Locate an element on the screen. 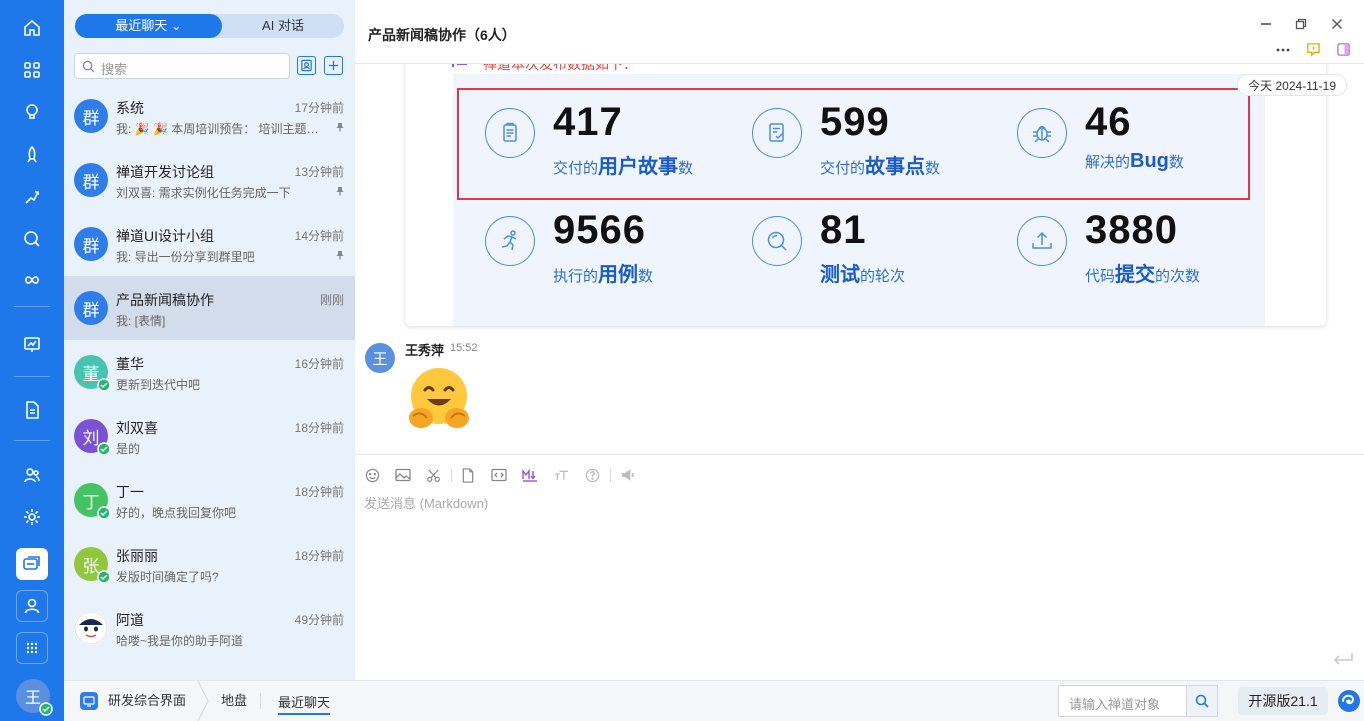 This screenshot has height=721, width=1364. version-badge: 开源版21.1 is located at coordinates (1283, 701).